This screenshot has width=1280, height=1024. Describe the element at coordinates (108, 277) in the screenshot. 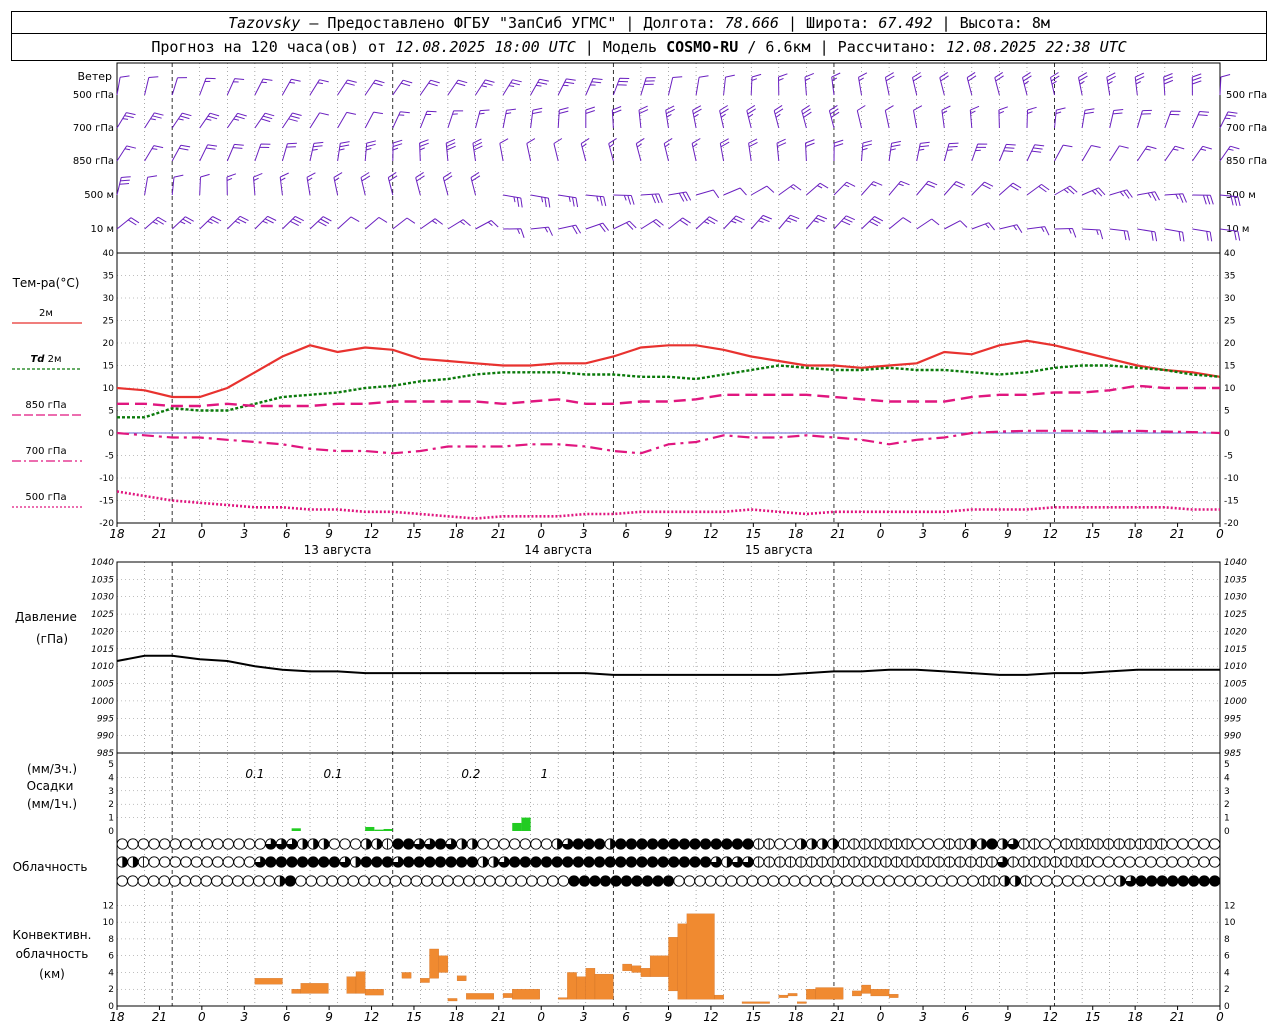

I see `temp-tick-left: 35` at that location.